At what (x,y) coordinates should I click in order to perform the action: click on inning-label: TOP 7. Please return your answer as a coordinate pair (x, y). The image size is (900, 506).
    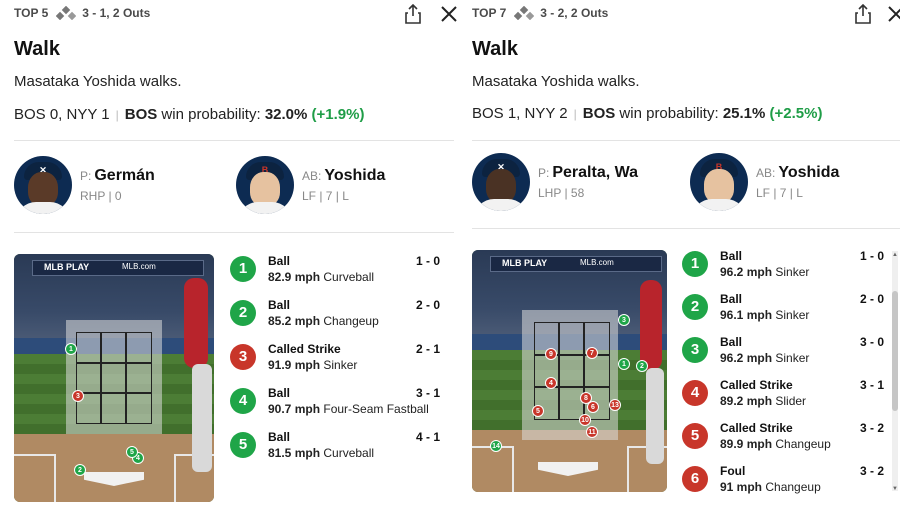
    Looking at the image, I should click on (489, 13).